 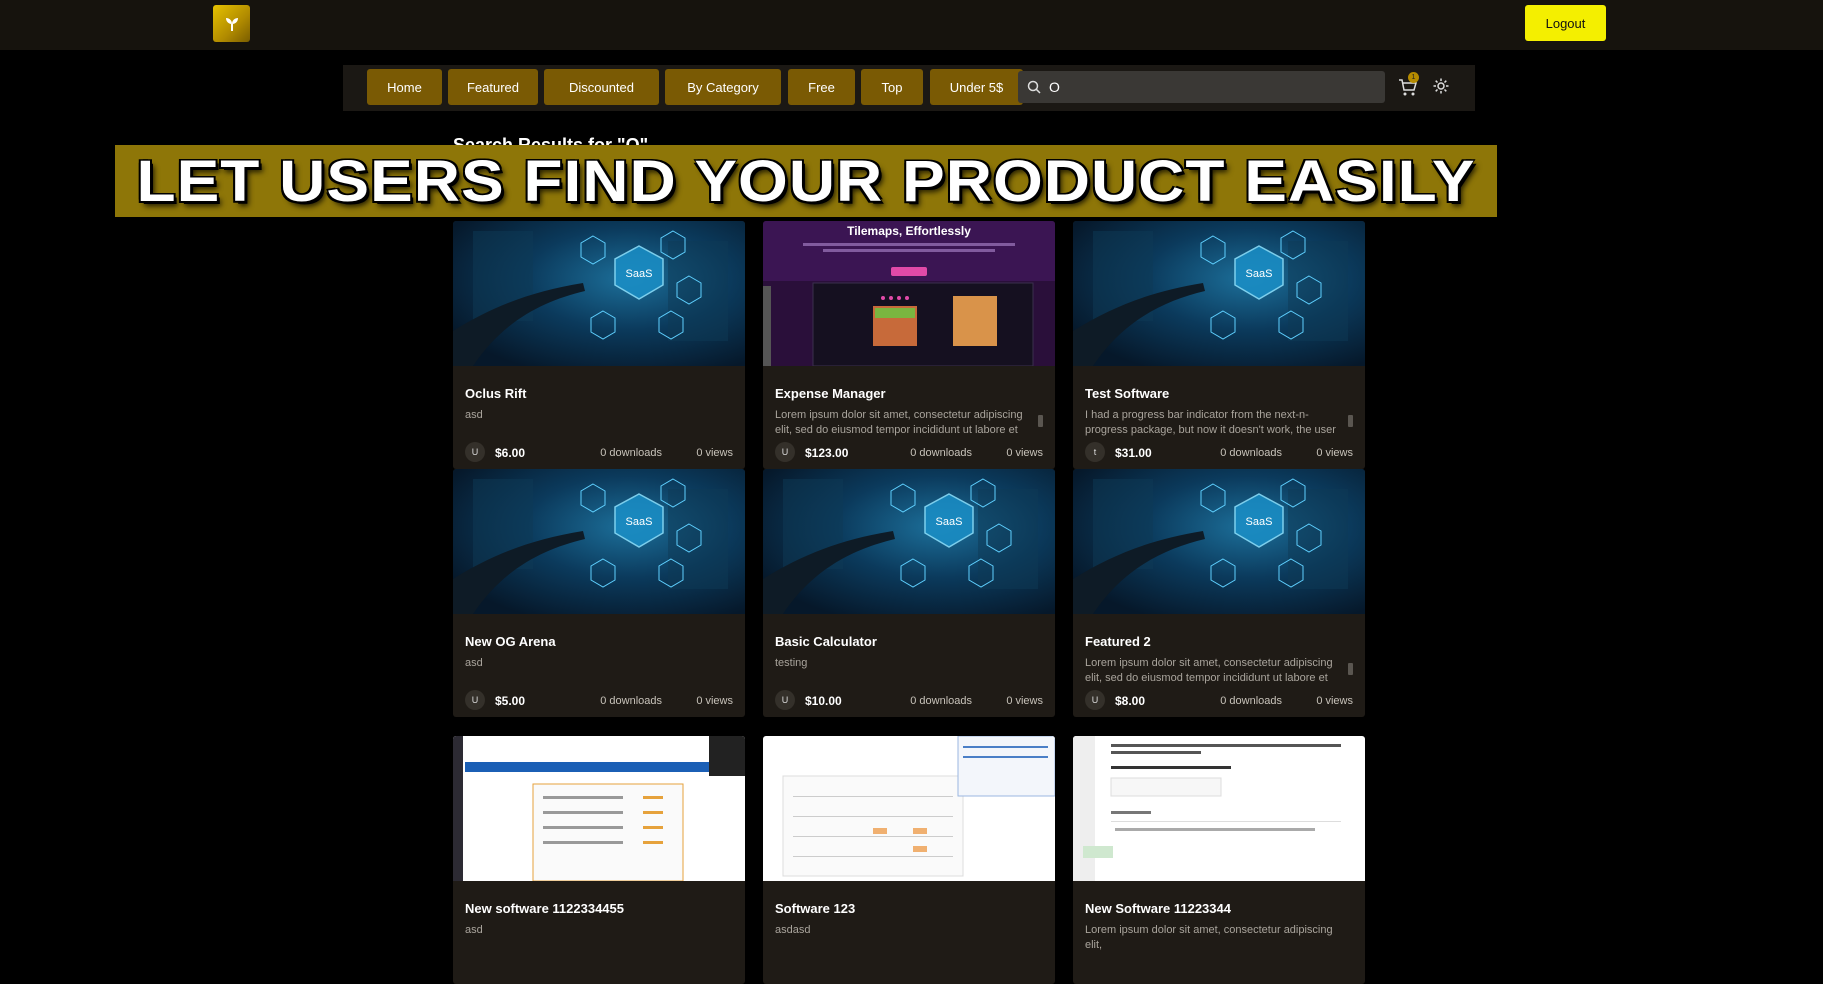 What do you see at coordinates (827, 453) in the screenshot?
I see `product-price: $123.00` at bounding box center [827, 453].